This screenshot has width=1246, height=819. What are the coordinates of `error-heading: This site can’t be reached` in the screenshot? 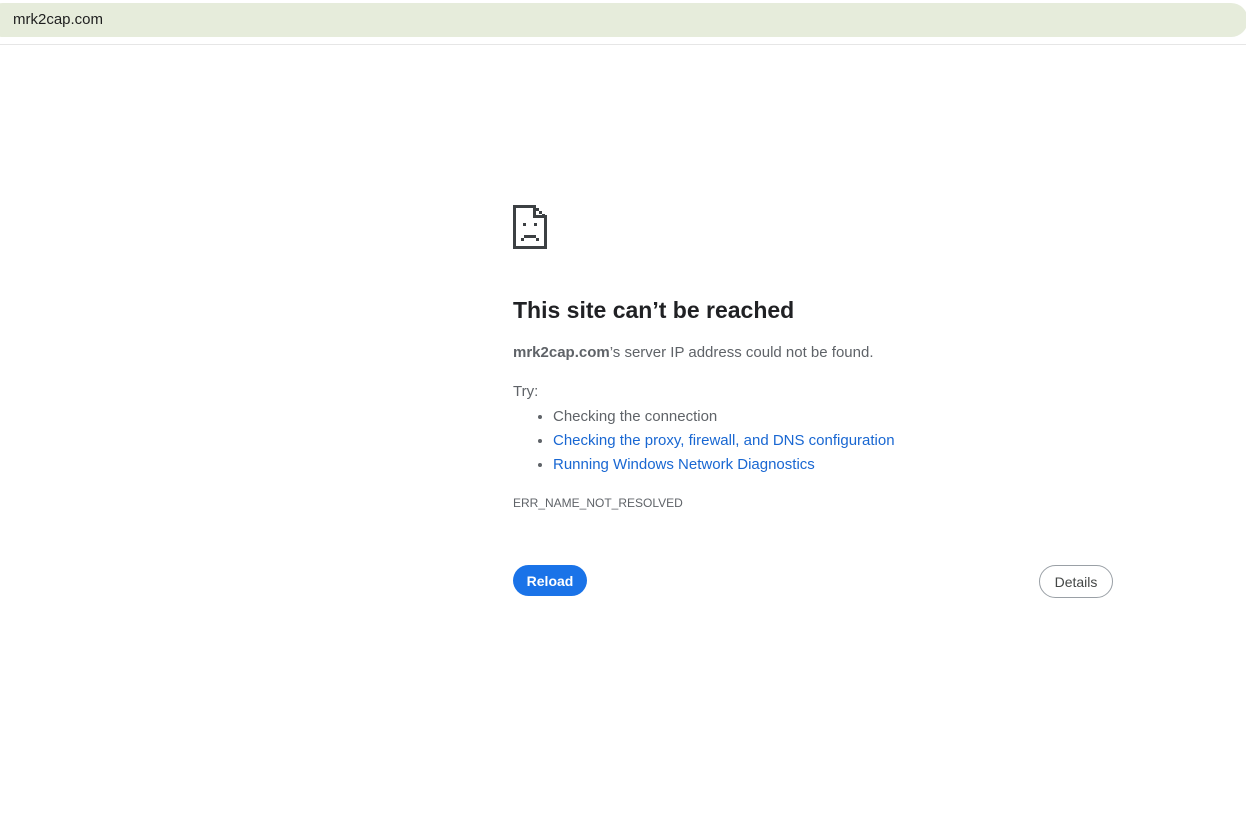 It's located at (654, 310).